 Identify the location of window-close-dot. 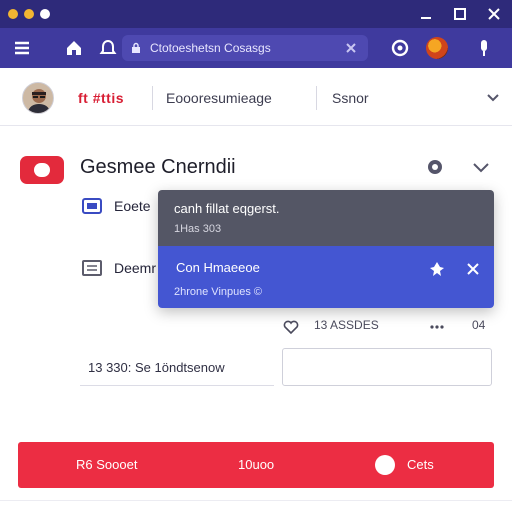
(13, 14).